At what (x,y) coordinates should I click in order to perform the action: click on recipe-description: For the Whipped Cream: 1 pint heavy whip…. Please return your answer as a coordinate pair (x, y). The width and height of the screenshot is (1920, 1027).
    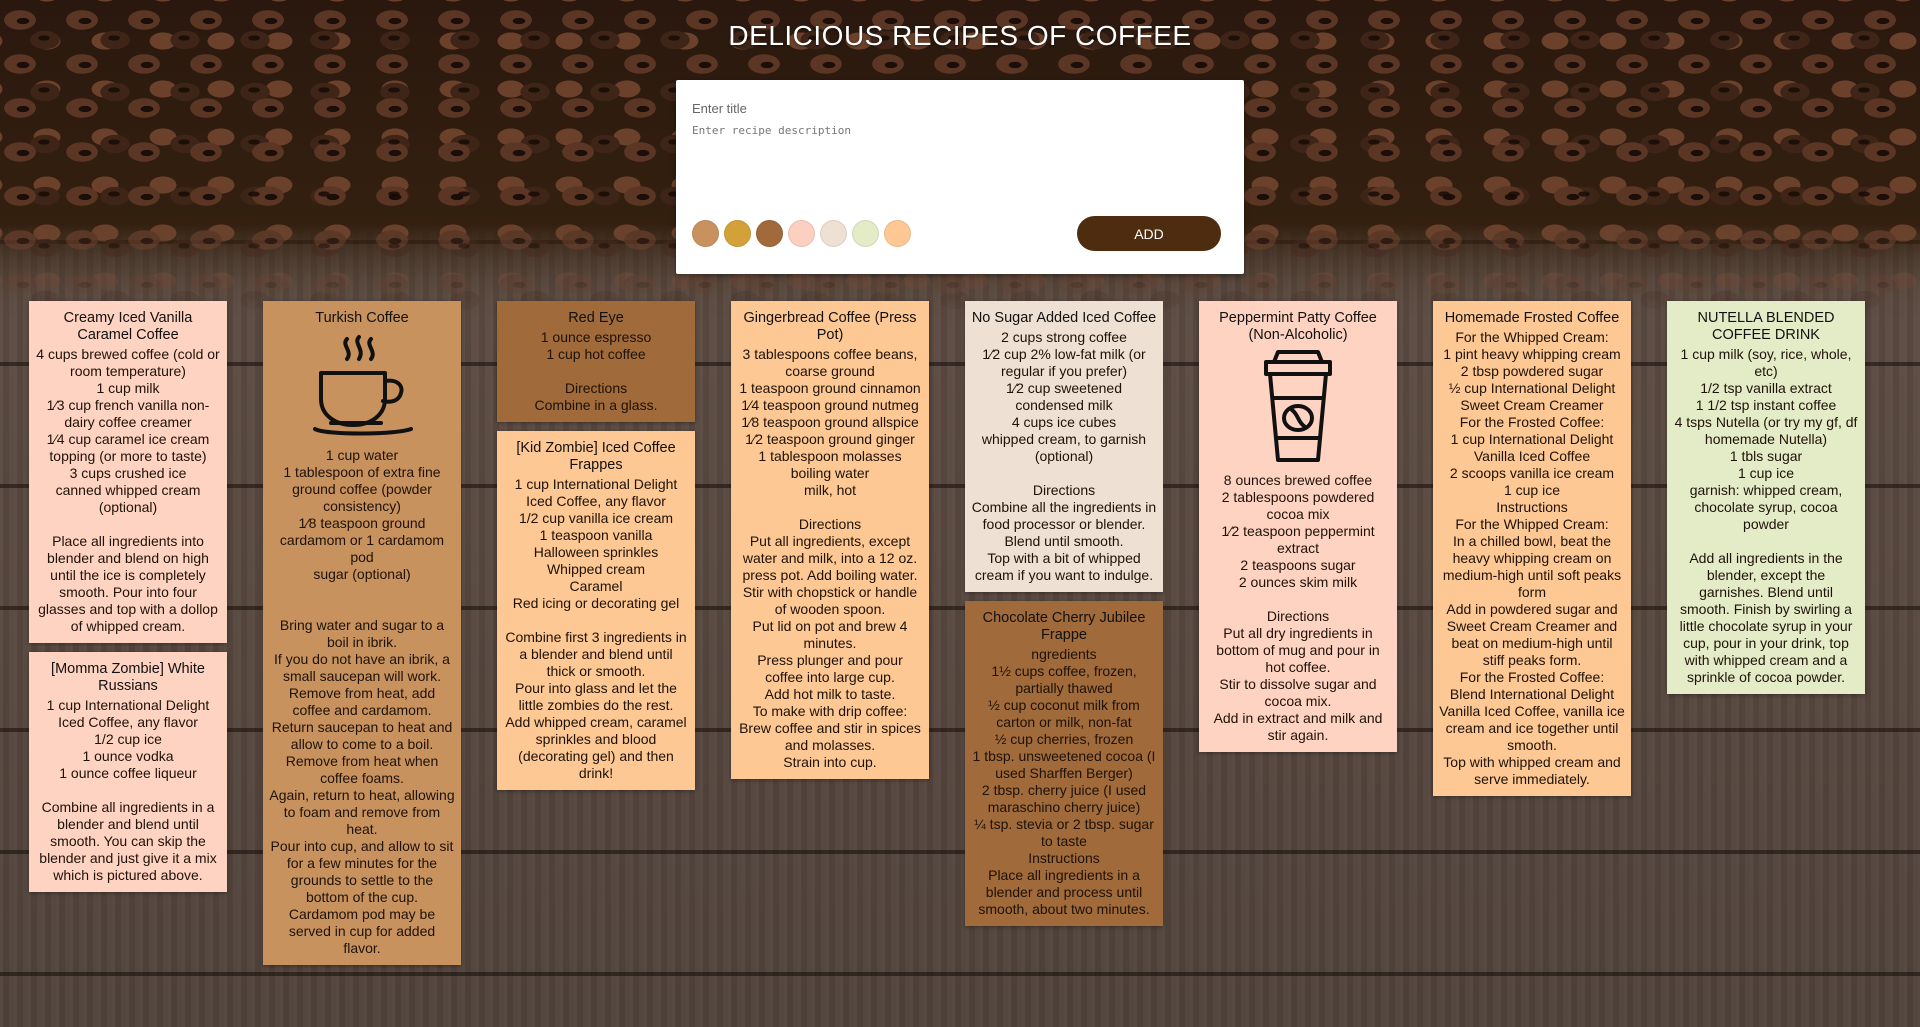
    Looking at the image, I should click on (1532, 558).